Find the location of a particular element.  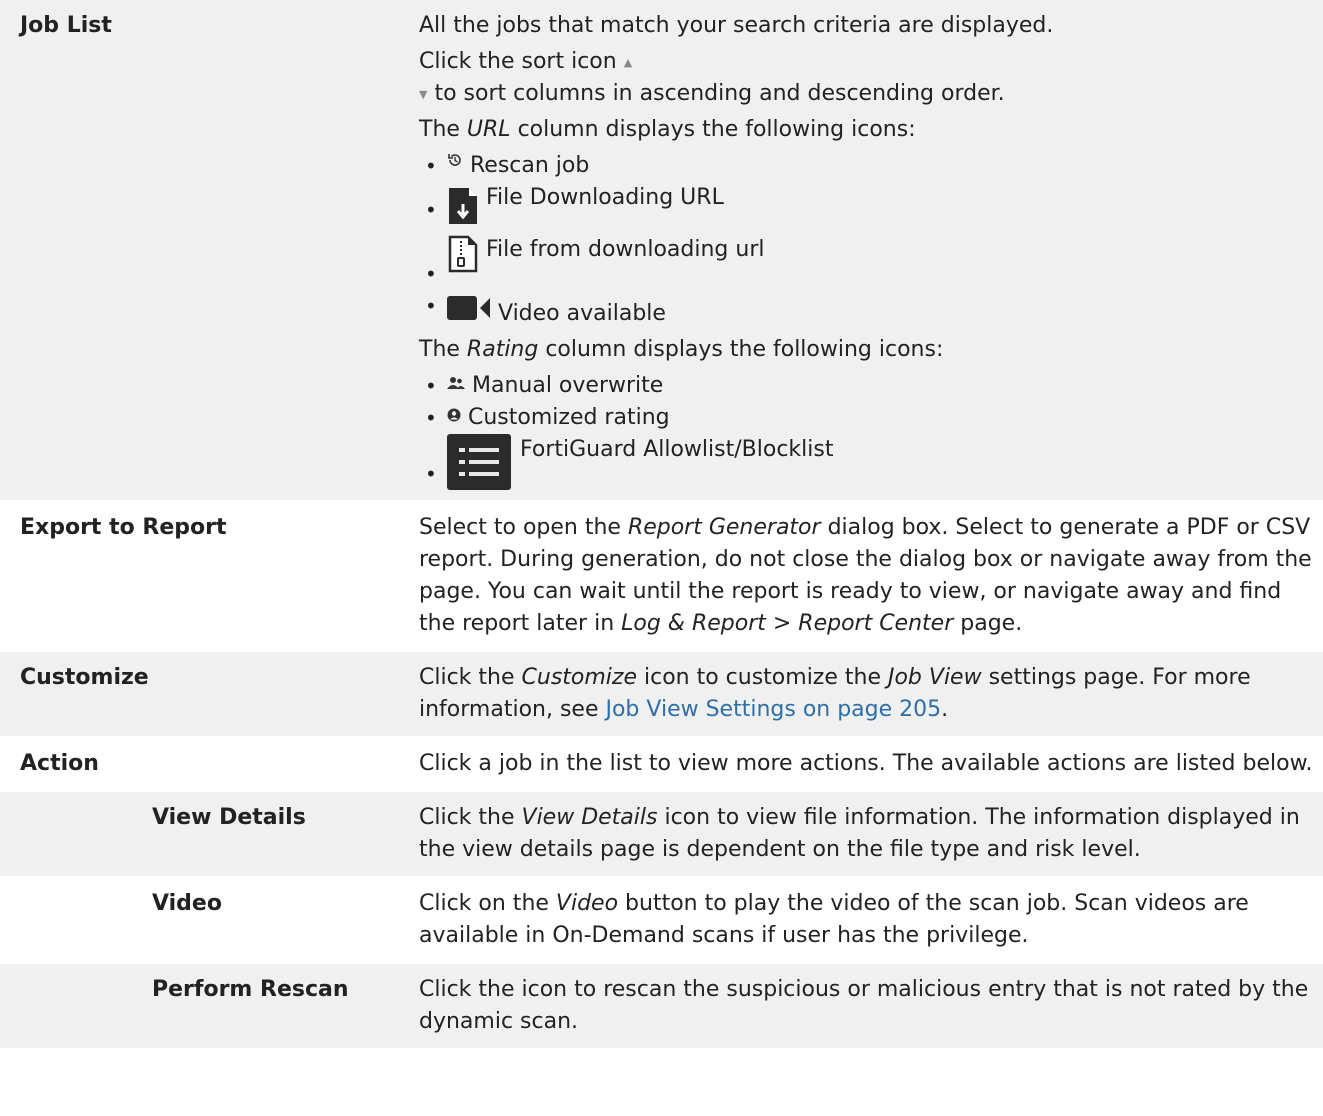

list-item: FortiGuard Allowlist/Blocklist is located at coordinates (871, 462).